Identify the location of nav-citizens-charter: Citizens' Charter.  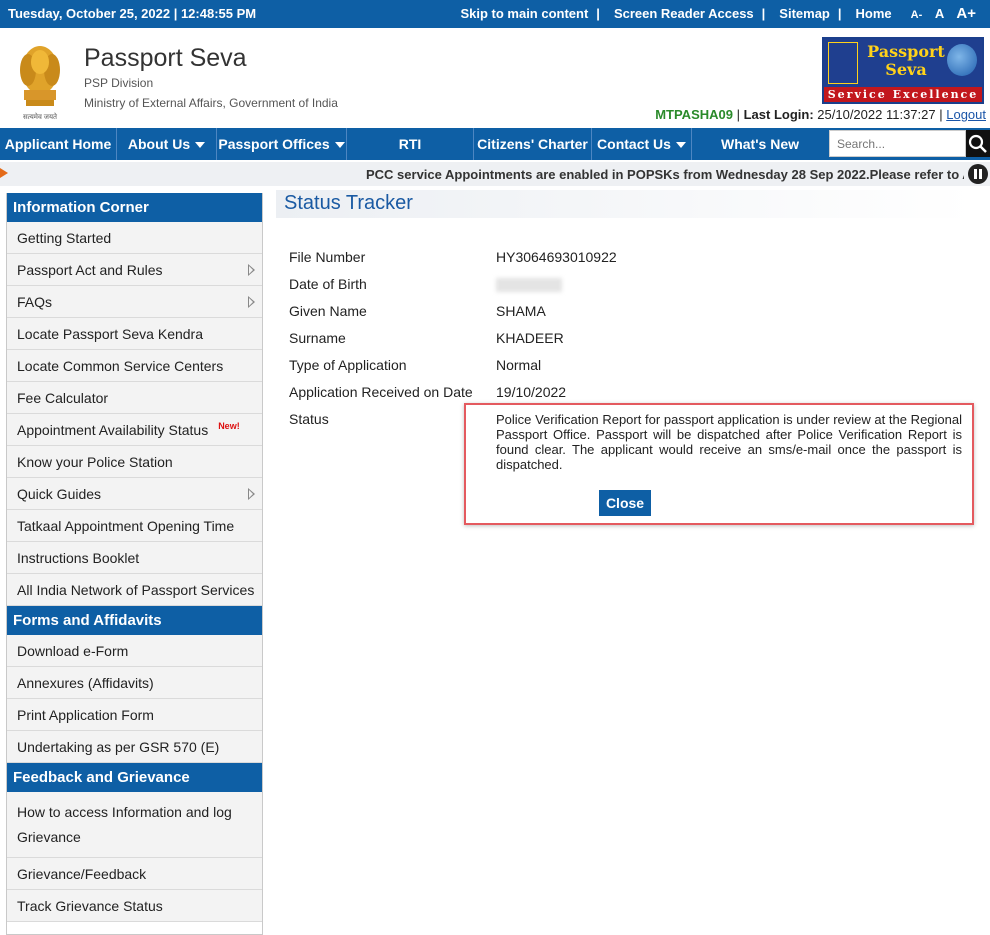
(533, 144).